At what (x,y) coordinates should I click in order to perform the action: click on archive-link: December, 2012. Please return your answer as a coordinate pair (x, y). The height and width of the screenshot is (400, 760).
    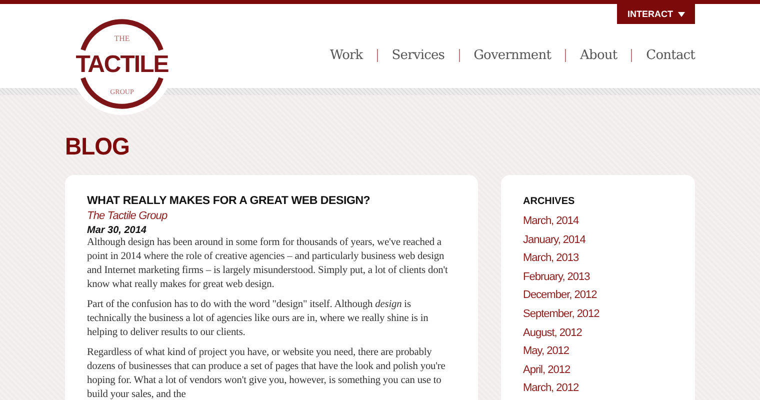
    Looking at the image, I should click on (598, 298).